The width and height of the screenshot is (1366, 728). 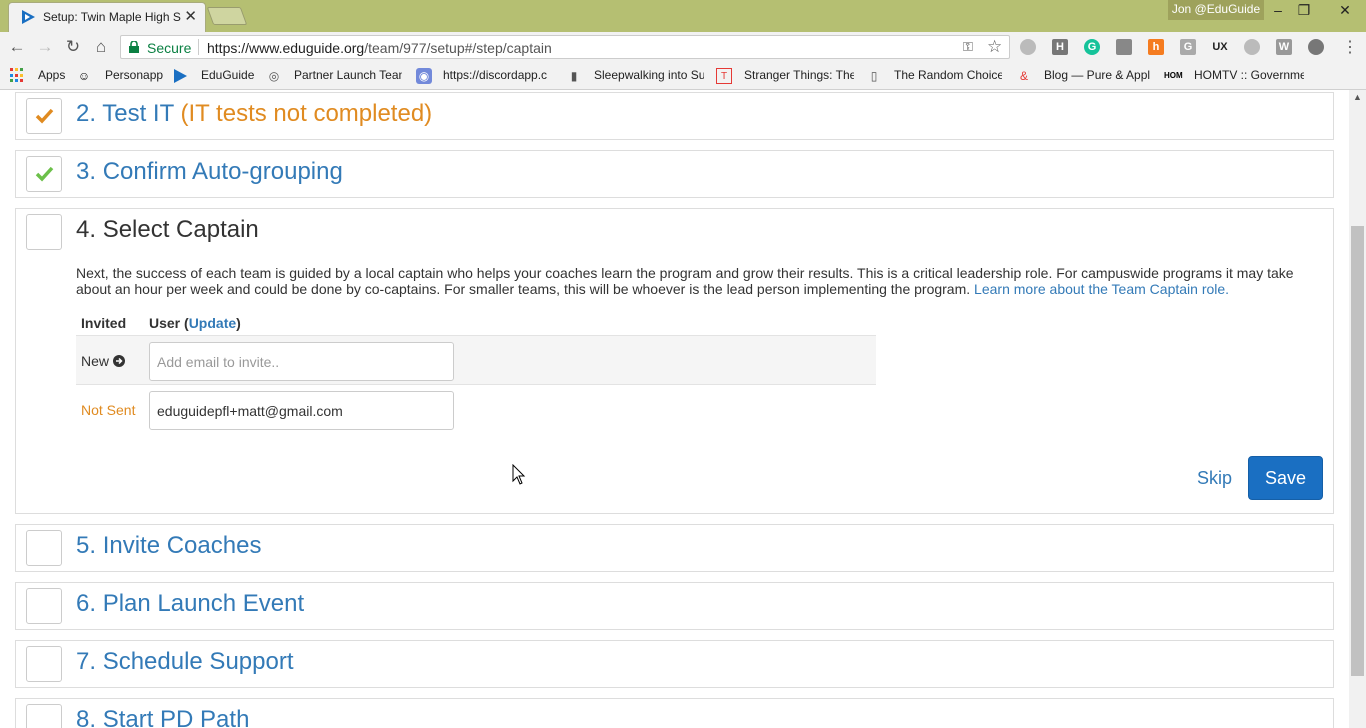 I want to click on ux-extension-icon: UX, so click(x=1220, y=47).